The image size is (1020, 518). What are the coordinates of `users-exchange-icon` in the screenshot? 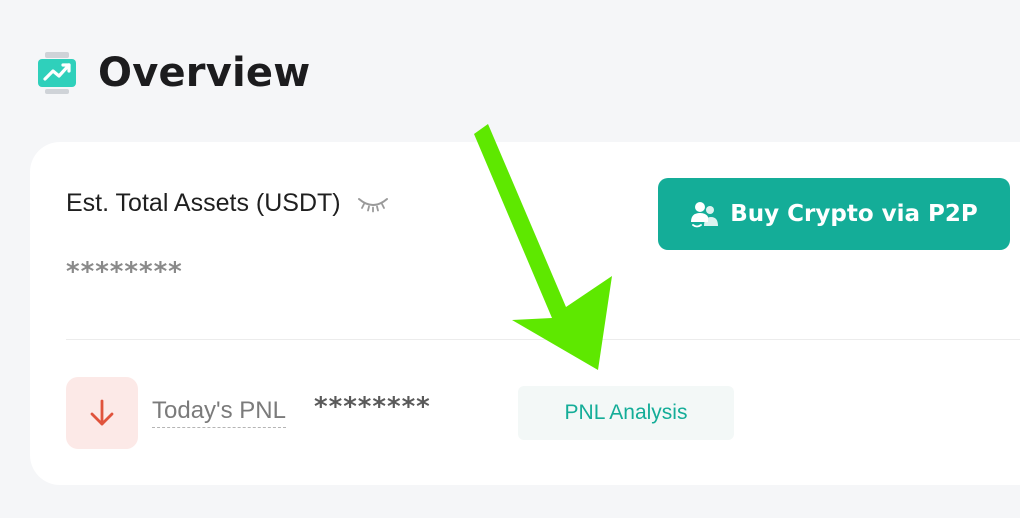 It's located at (705, 215).